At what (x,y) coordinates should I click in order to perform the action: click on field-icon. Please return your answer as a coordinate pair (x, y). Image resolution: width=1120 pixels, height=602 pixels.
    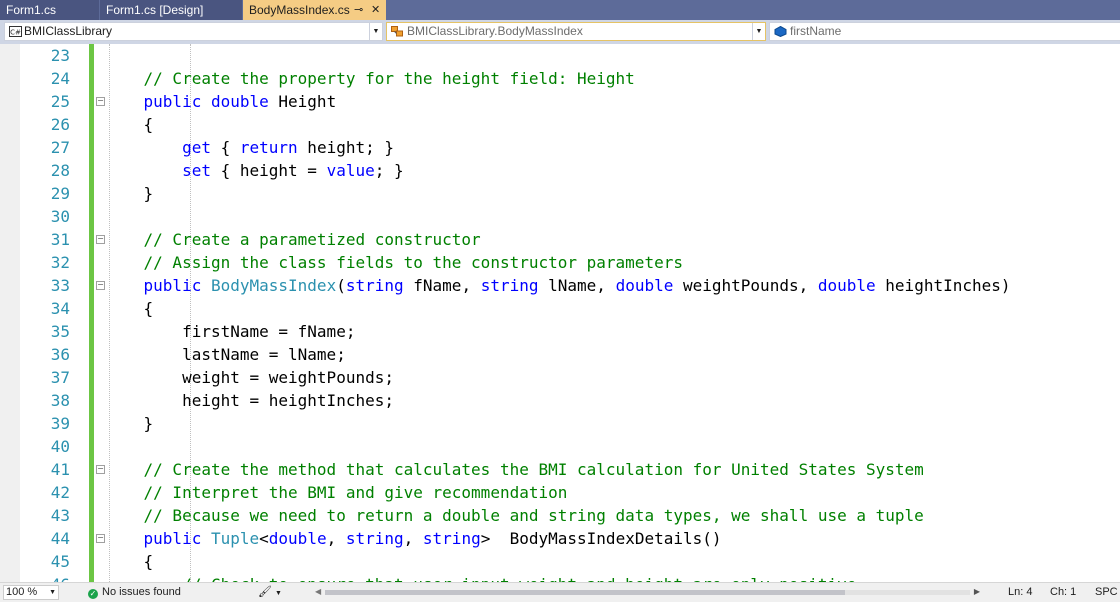
    Looking at the image, I should click on (780, 31).